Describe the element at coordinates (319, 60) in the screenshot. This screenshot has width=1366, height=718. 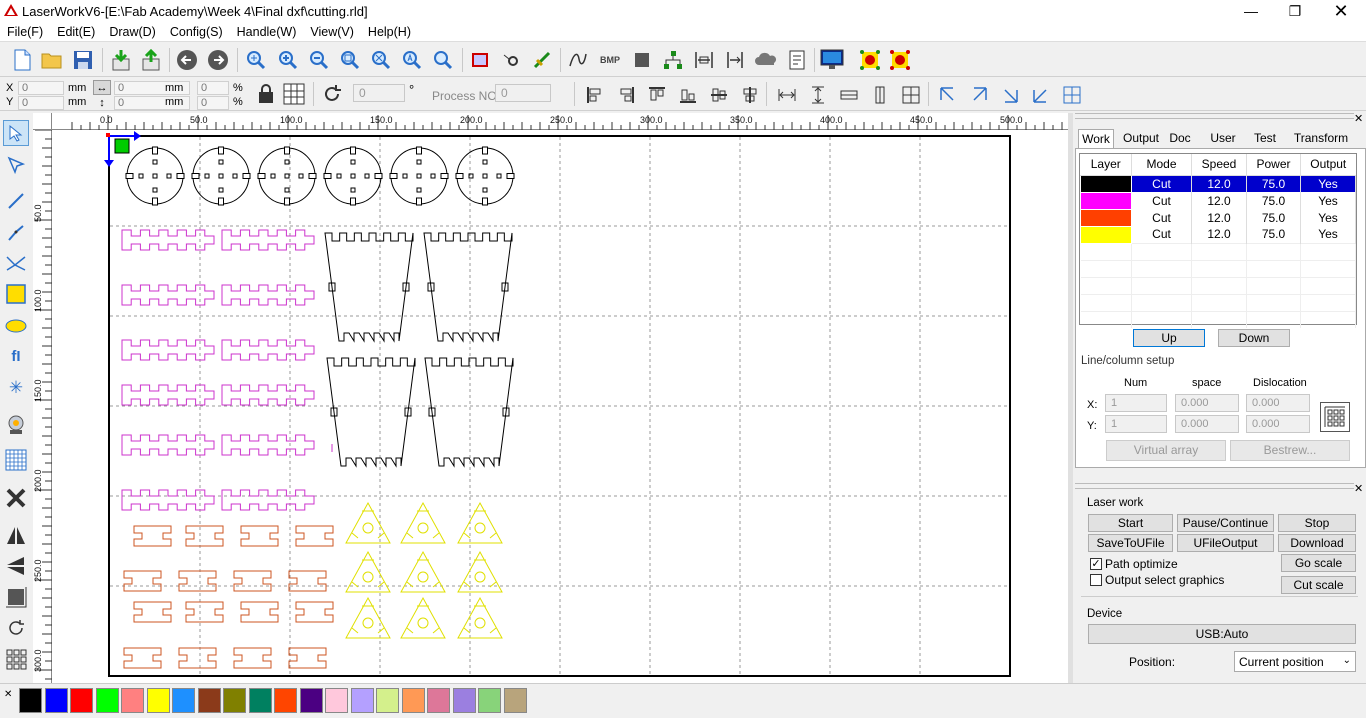
I see `zoom-out-icon` at that location.